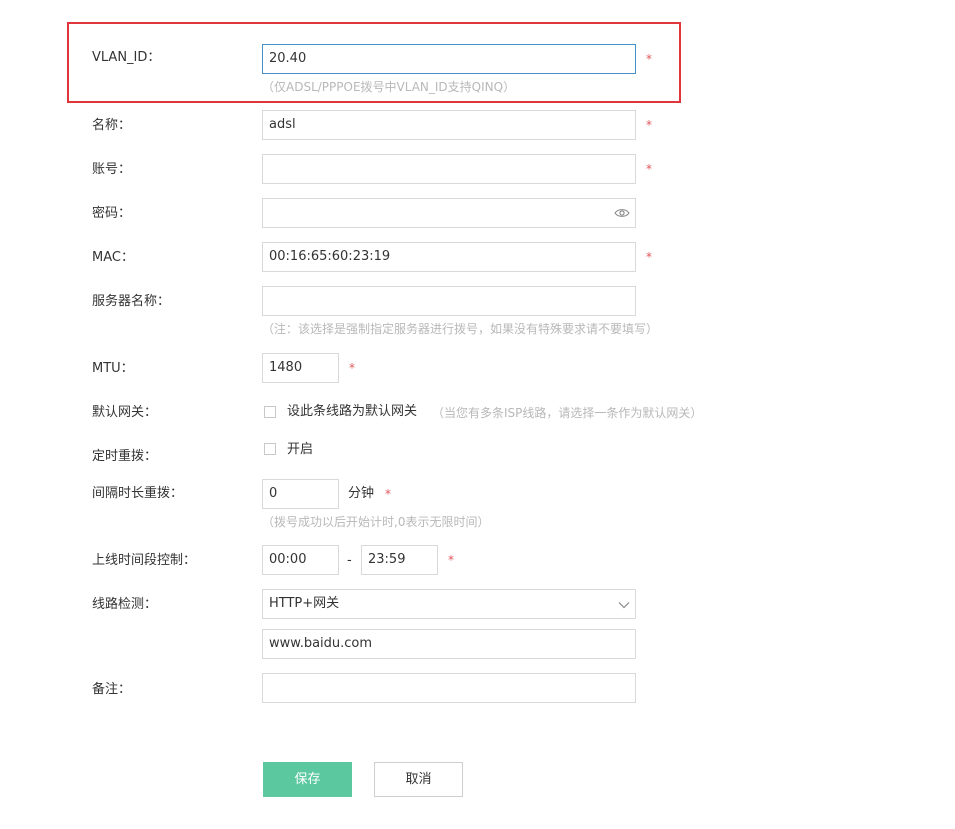 The image size is (955, 829). I want to click on account-required-mark: *, so click(649, 169).